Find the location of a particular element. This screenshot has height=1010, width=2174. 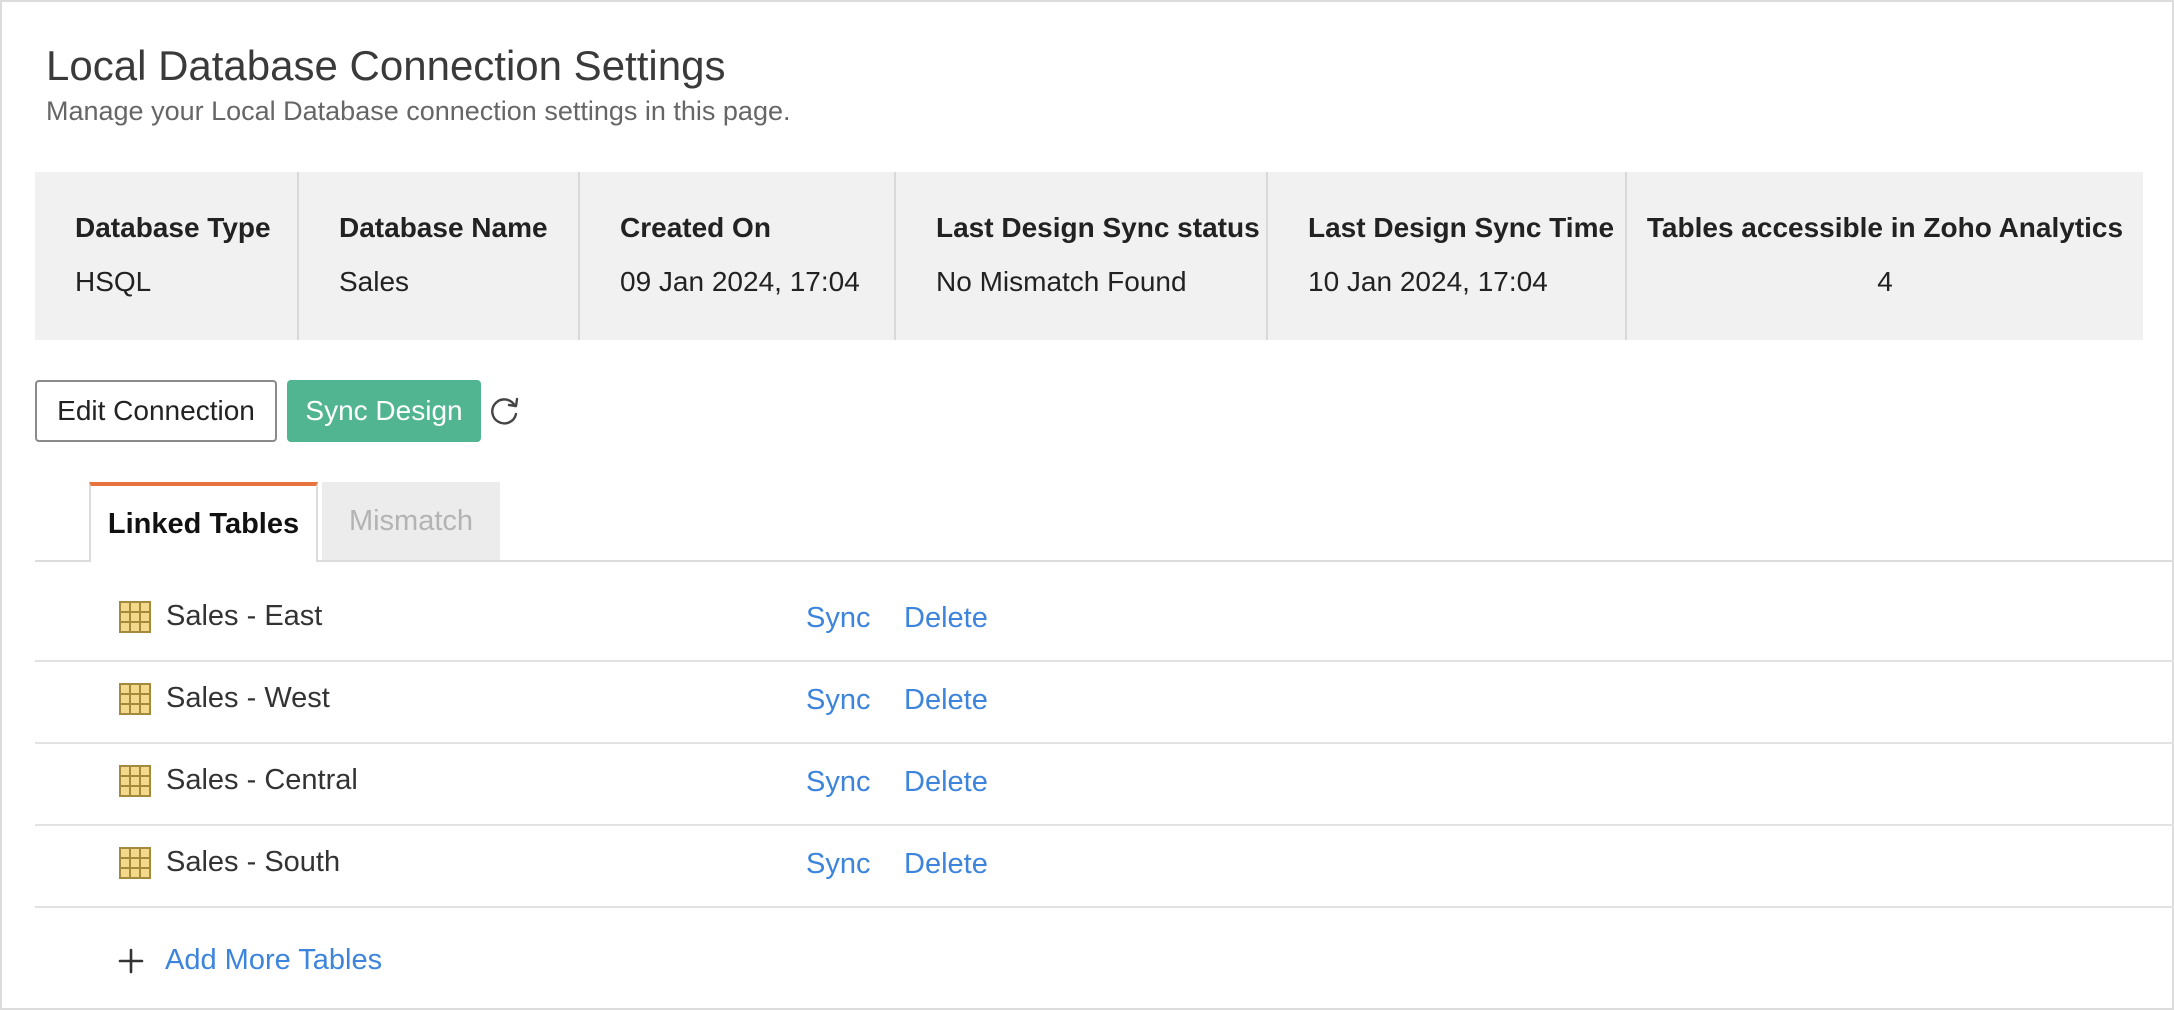

table-row: Sales - Central Sync Delete is located at coordinates (1104, 785).